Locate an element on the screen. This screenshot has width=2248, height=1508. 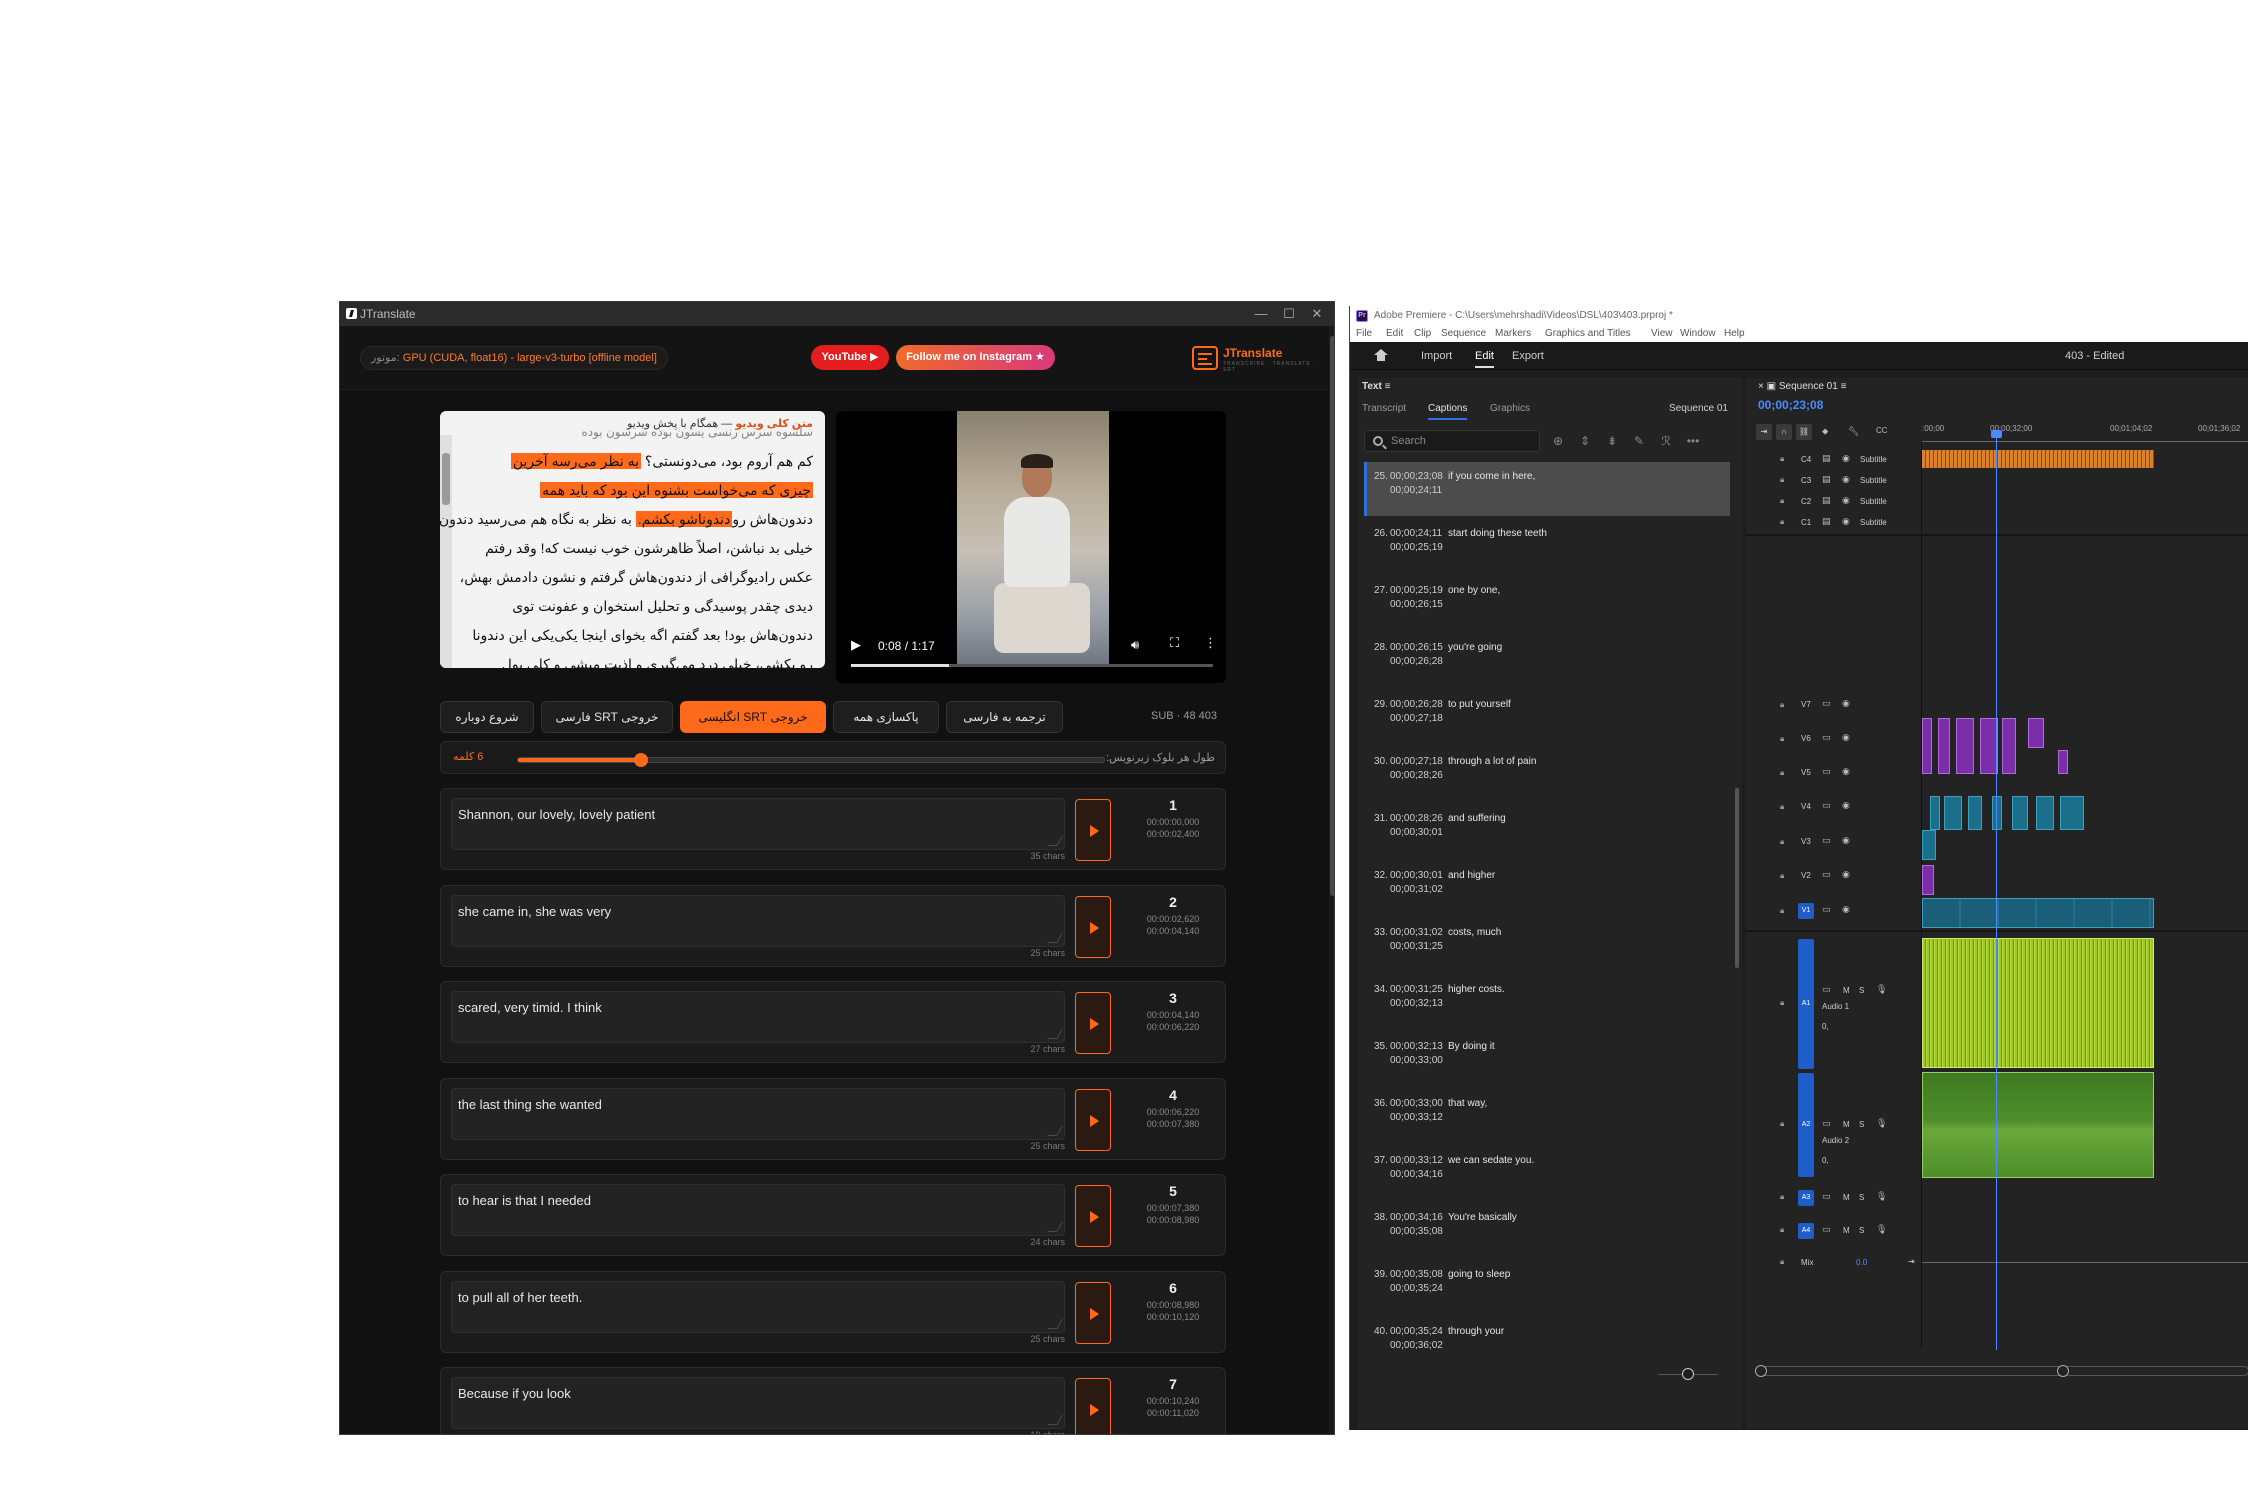
transcript-scrollbar is located at coordinates (446, 551).